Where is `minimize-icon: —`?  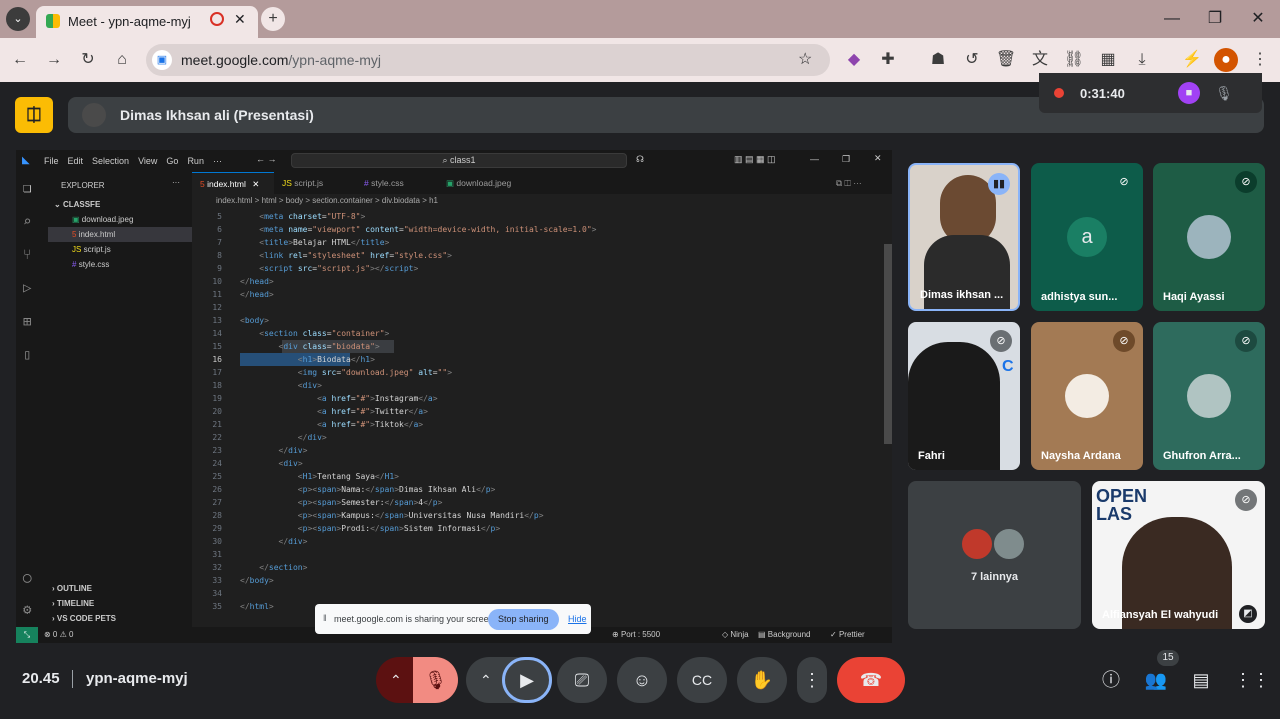
minimize-icon: — is located at coordinates (1172, 19).